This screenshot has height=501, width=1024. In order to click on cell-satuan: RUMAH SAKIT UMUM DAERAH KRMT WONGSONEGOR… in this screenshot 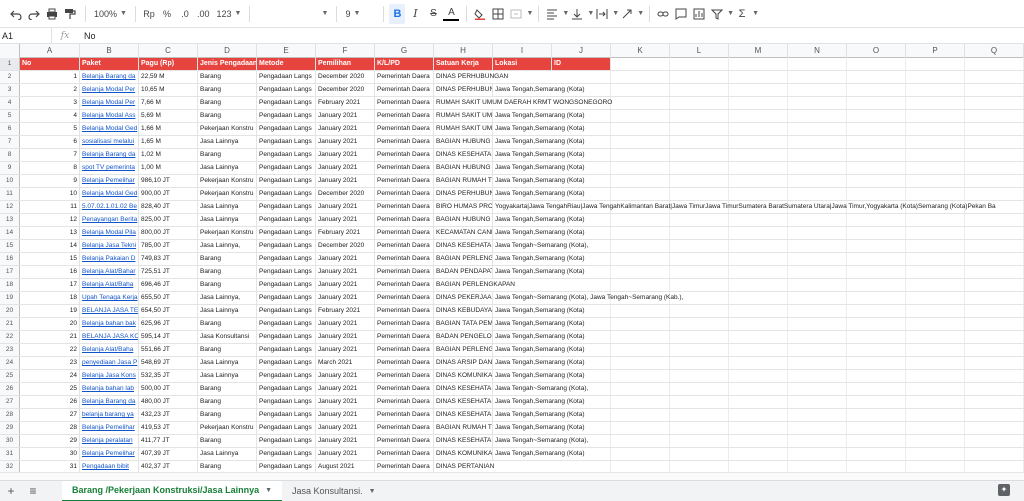, I will do `click(729, 103)`.